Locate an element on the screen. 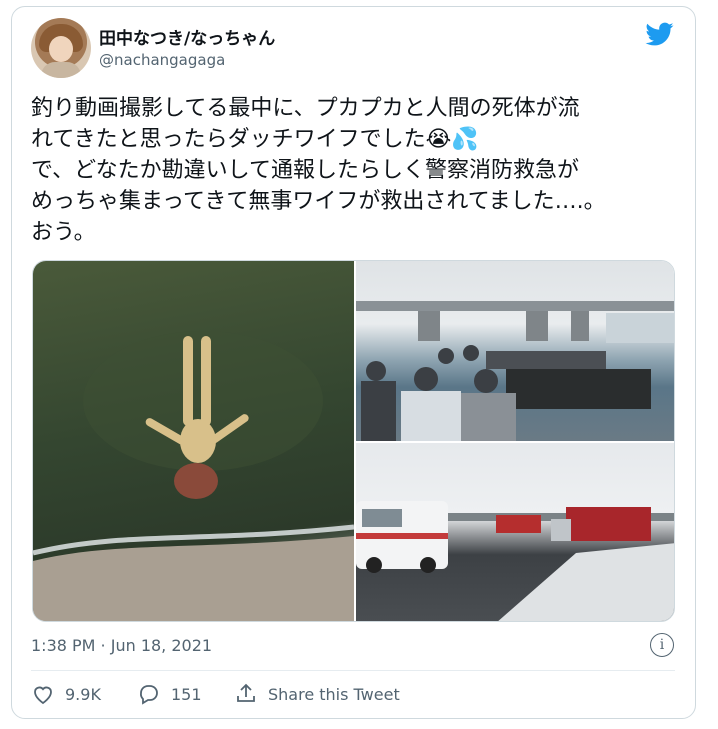 This screenshot has width=718, height=729. like-count: 9.9K is located at coordinates (83, 694).